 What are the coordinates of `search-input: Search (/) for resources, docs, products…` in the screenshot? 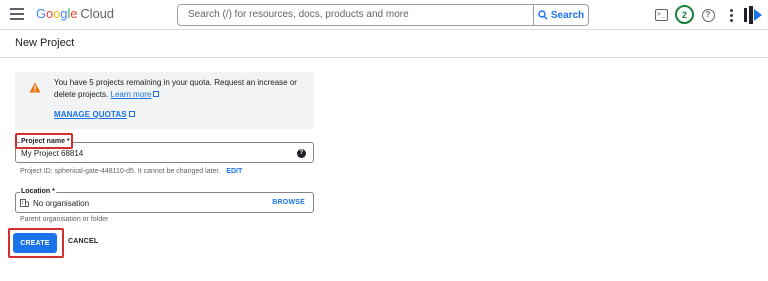 It's located at (298, 14).